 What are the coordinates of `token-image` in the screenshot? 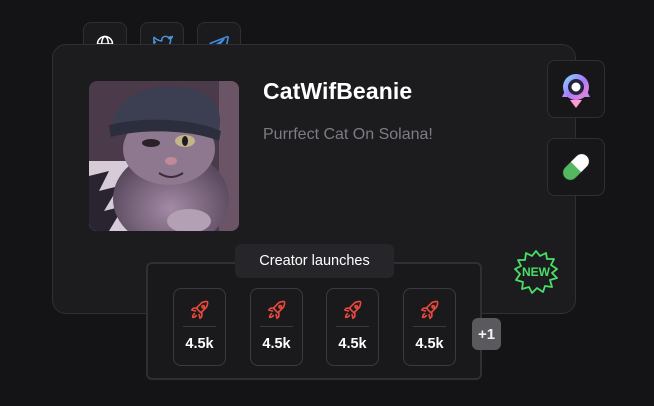 It's located at (164, 156).